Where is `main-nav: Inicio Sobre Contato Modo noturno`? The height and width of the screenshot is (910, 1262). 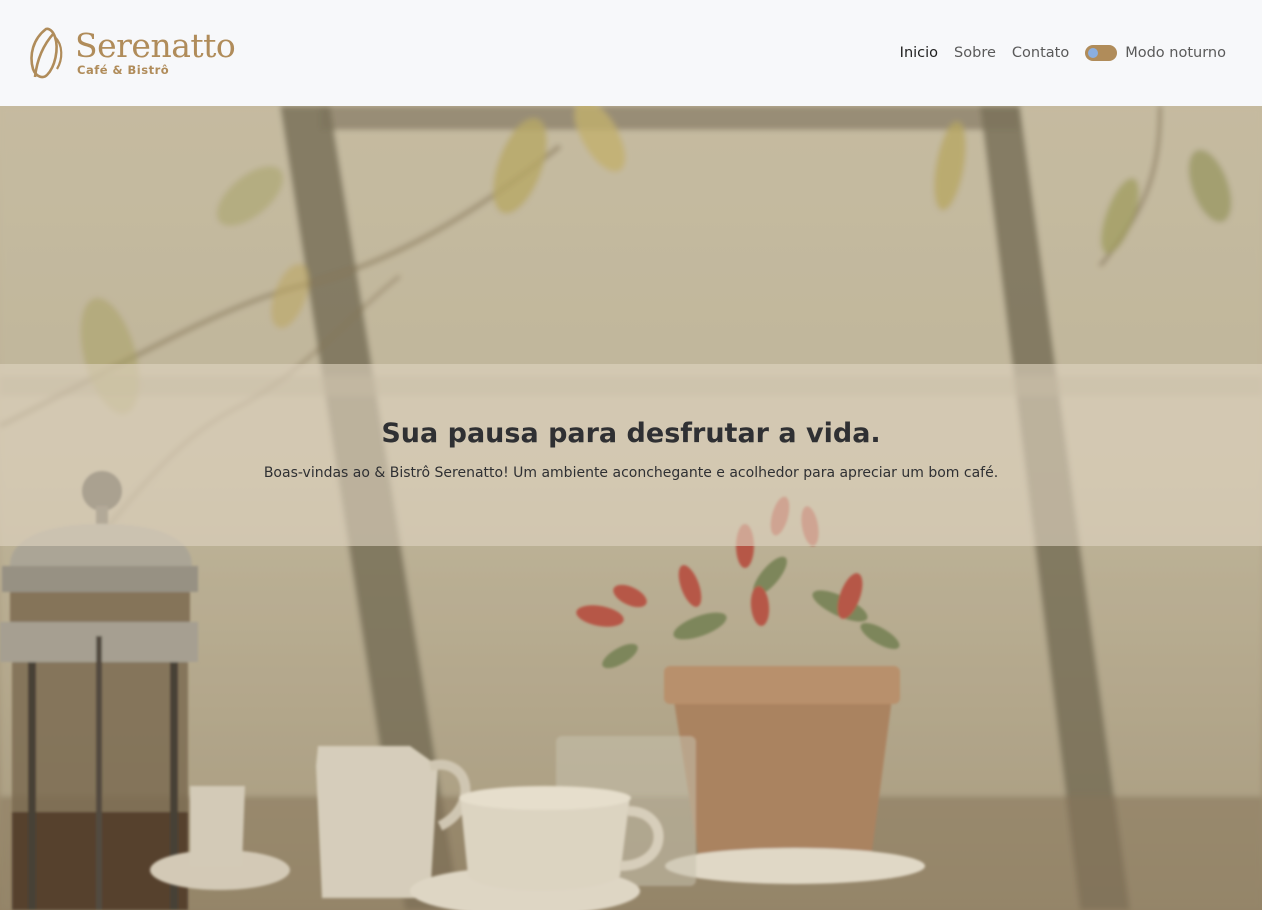
main-nav: Inicio Sobre Contato Modo noturno is located at coordinates (1063, 53).